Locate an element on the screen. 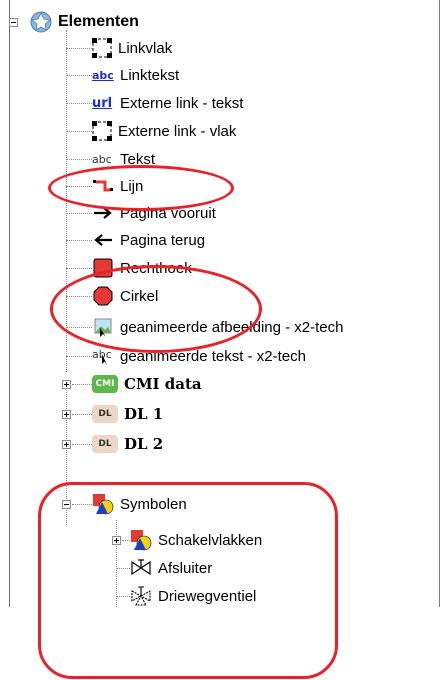 The width and height of the screenshot is (441, 680). tree-item-geanimeerde-afbeelding: geanimeerde afbeelding - x2-tech is located at coordinates (217, 327).